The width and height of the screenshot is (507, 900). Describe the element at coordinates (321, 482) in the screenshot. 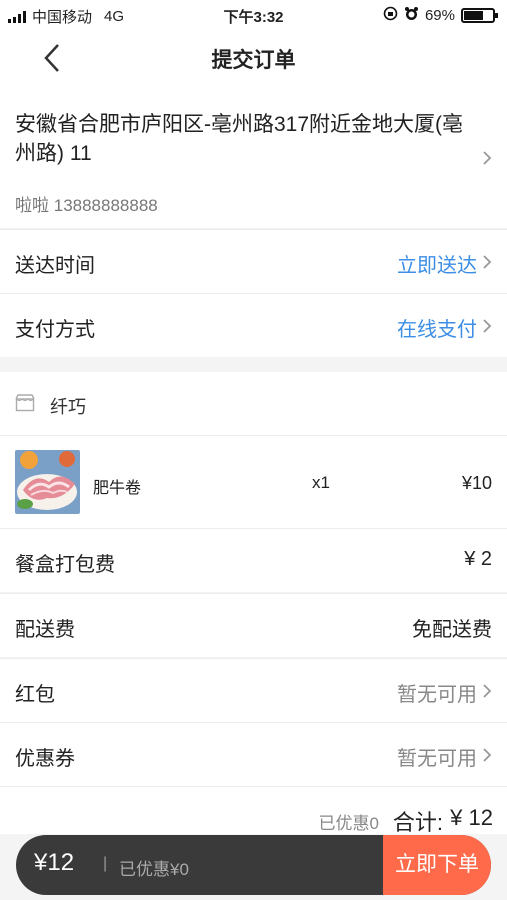

I see `product-quantity: x1` at that location.